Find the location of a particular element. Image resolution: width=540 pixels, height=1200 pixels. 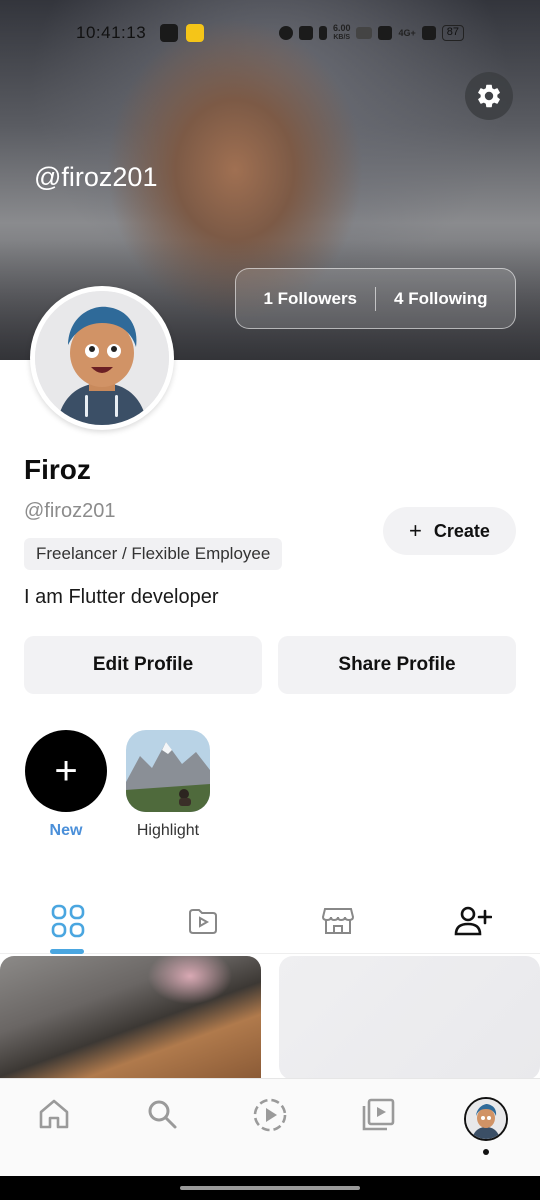

search-icon is located at coordinates (162, 1114).